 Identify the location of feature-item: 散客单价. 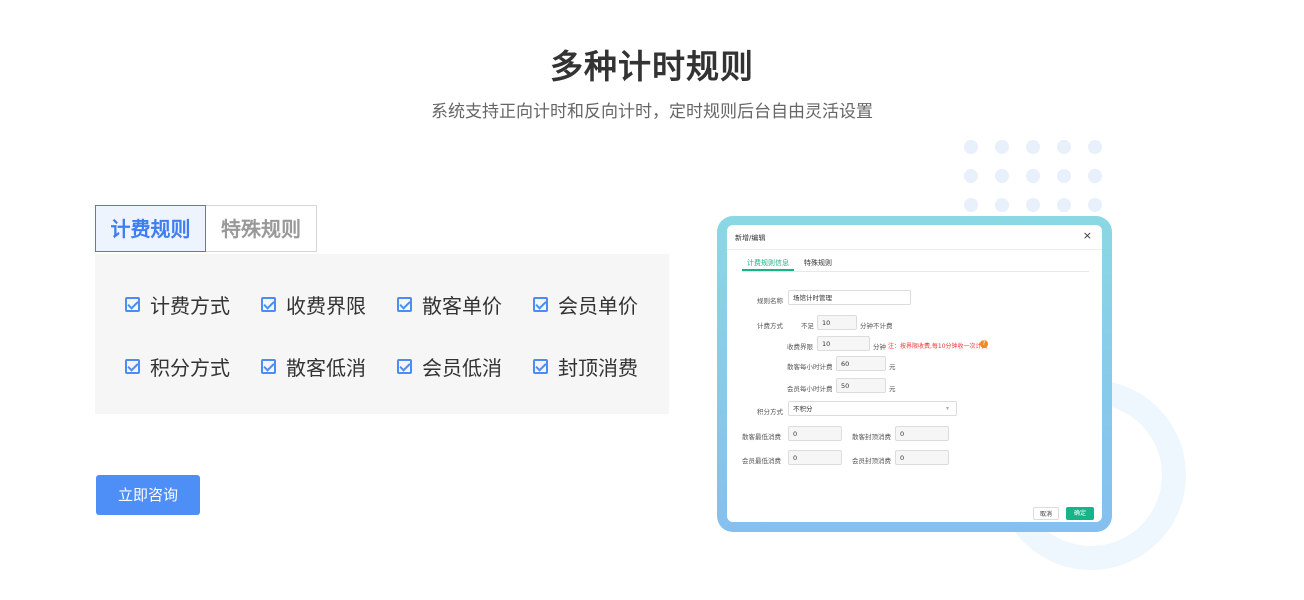
(449, 304).